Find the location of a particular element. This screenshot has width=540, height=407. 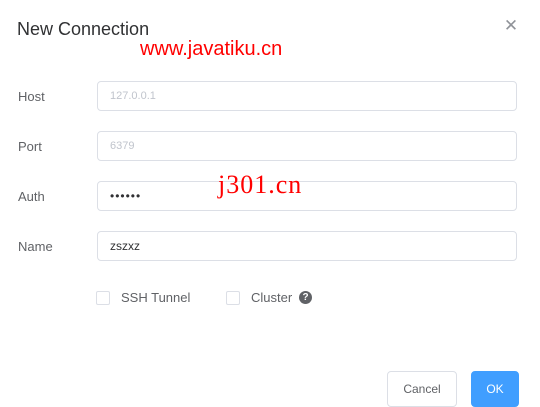

host-input is located at coordinates (307, 96).